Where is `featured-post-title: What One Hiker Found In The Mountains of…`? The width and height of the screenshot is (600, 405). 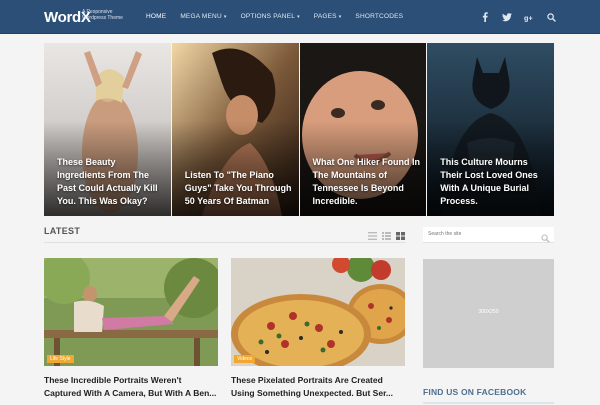 featured-post-title: What One Hiker Found In The Mountains of… is located at coordinates (367, 182).